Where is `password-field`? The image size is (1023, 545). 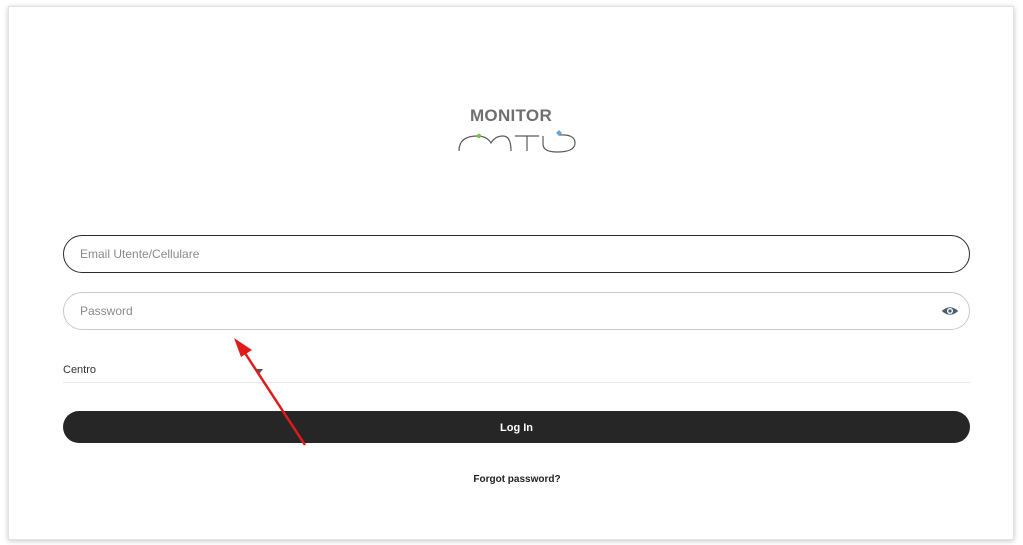 password-field is located at coordinates (516, 311).